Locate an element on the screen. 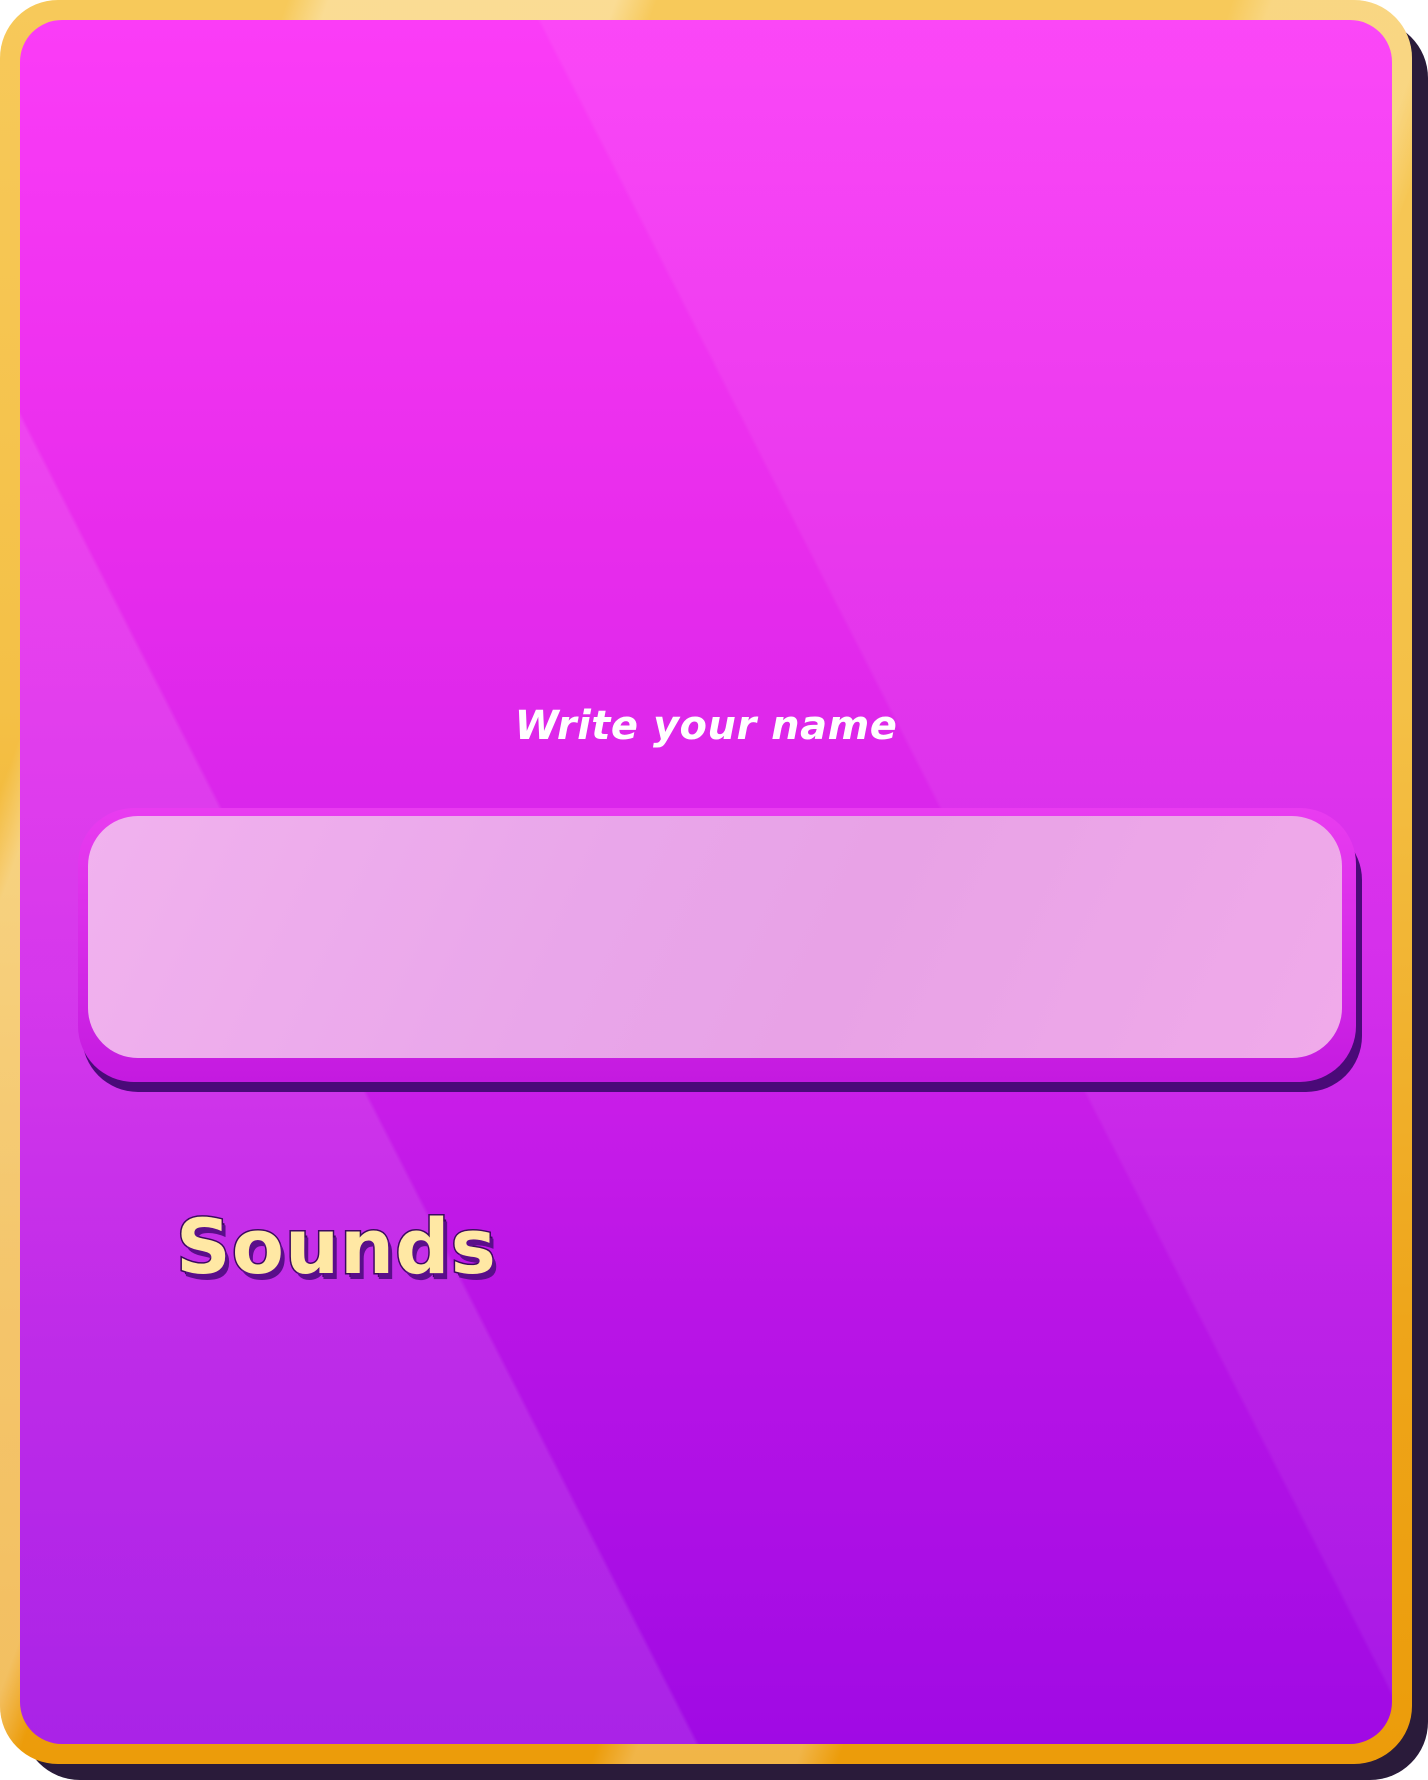 The height and width of the screenshot is (1780, 1428). name-prompt-label: Write your name is located at coordinates (706, 726).